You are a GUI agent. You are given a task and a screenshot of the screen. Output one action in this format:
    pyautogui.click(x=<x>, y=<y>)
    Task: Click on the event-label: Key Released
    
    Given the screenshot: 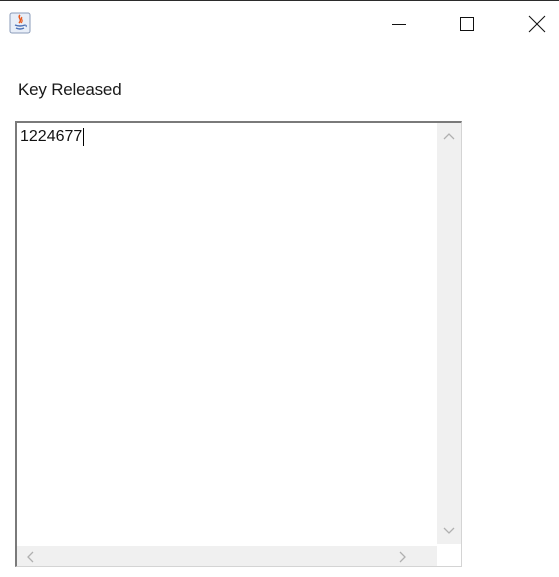 What is the action you would take?
    pyautogui.click(x=70, y=89)
    